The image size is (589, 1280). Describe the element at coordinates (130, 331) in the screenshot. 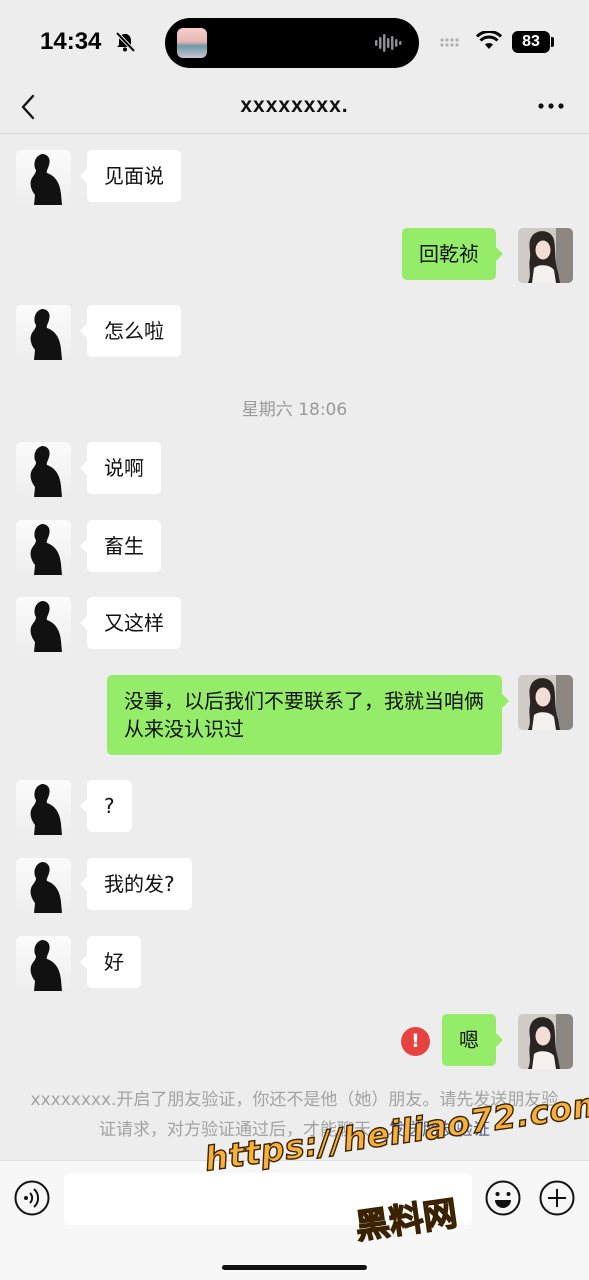

I see `message-bubble-incoming: 怎么啦` at that location.